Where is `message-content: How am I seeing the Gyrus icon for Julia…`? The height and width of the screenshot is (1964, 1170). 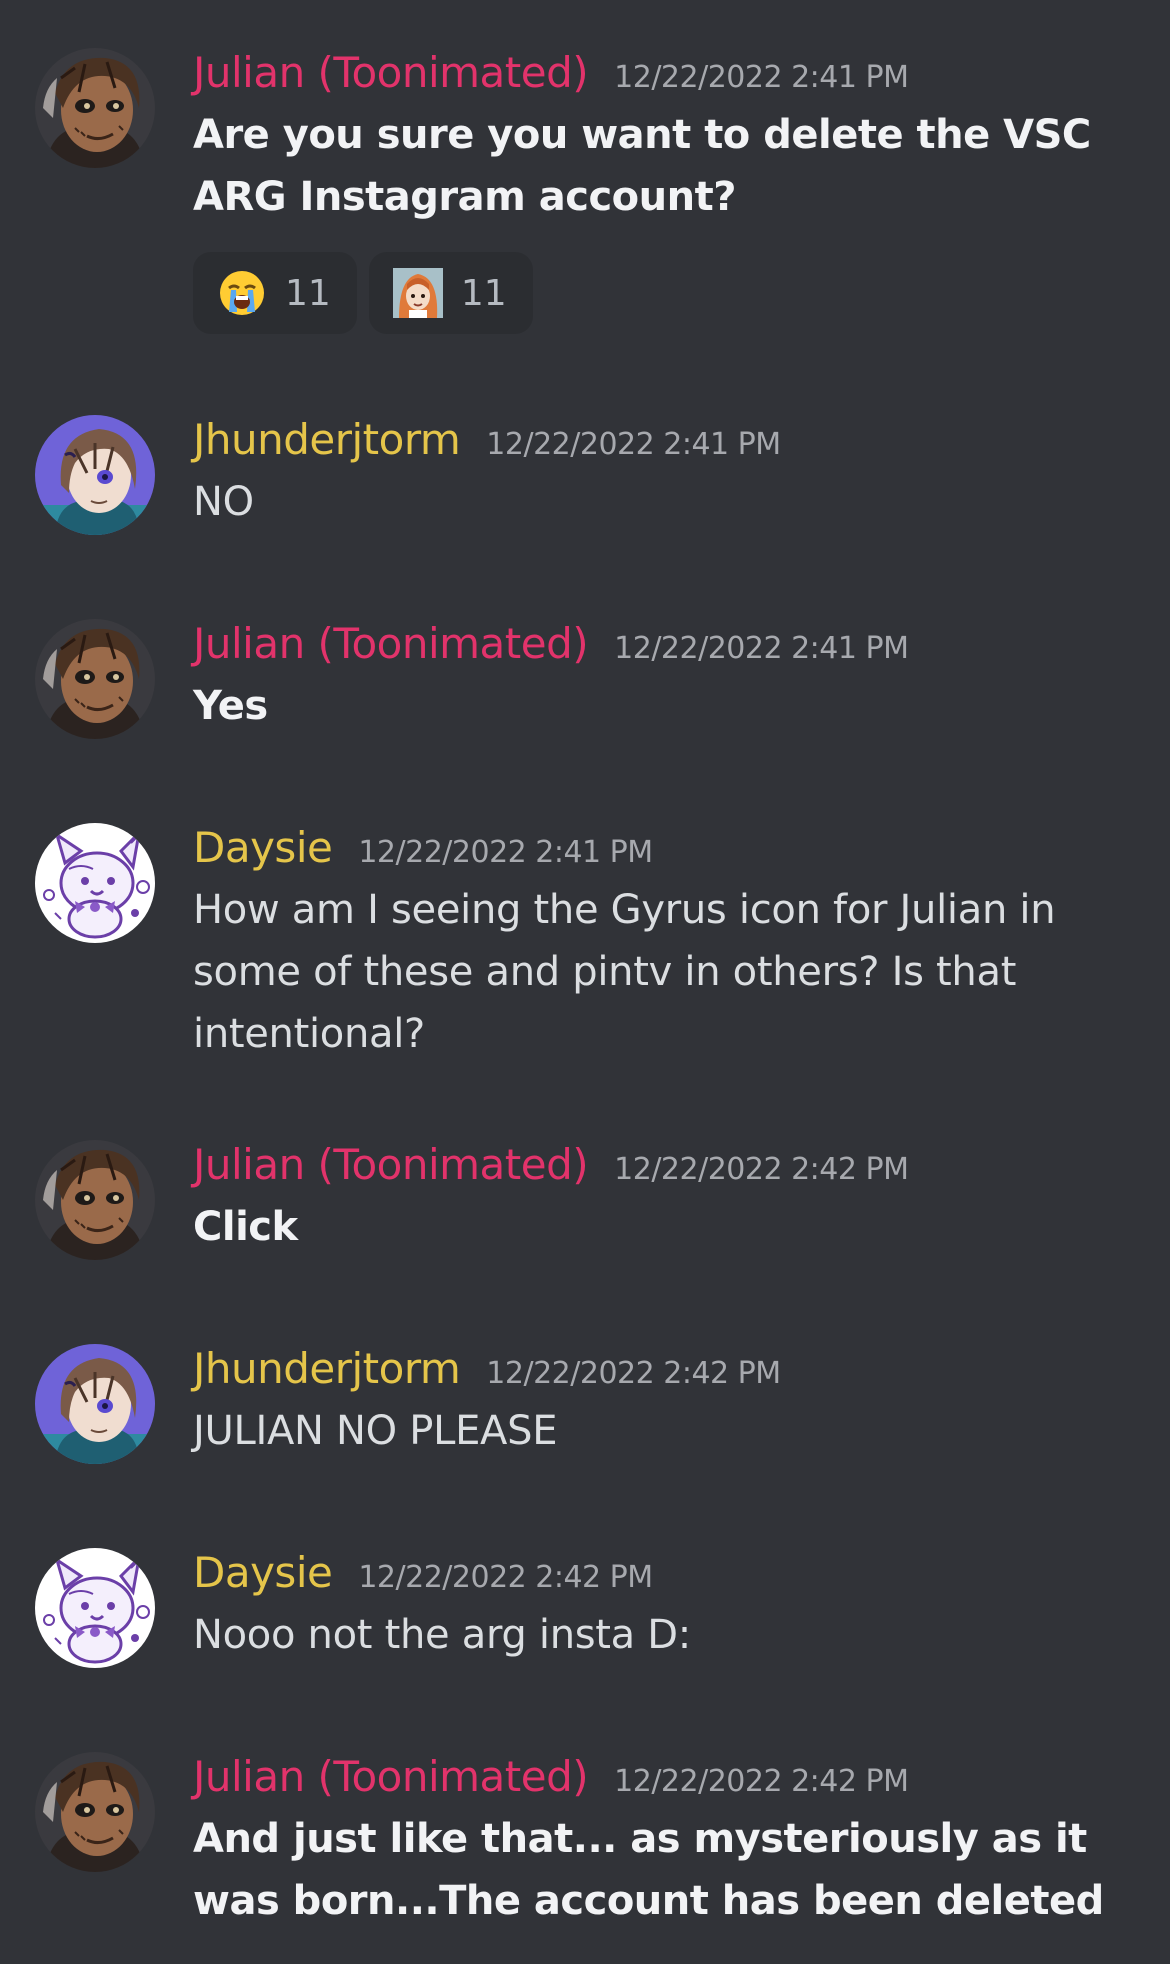
message-content: How am I seeing the Gyrus icon for Julia… is located at coordinates (624, 972).